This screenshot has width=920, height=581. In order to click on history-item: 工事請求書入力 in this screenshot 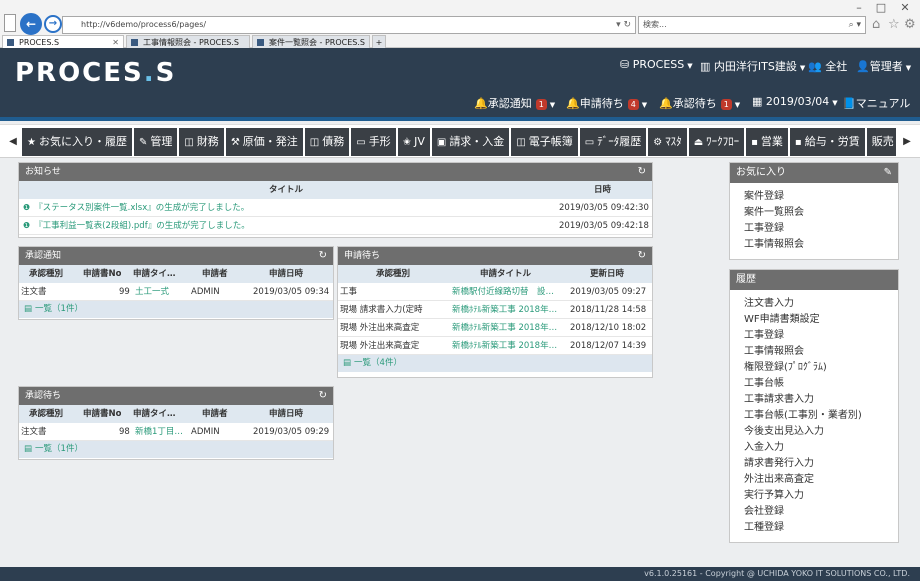, I will do `click(821, 400)`.